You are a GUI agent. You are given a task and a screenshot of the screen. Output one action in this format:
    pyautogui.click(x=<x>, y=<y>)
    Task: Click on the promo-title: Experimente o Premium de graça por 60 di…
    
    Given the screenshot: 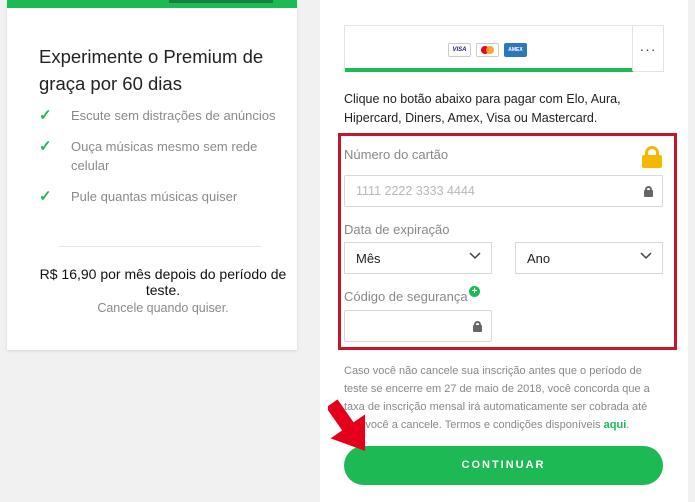 What is the action you would take?
    pyautogui.click(x=151, y=70)
    